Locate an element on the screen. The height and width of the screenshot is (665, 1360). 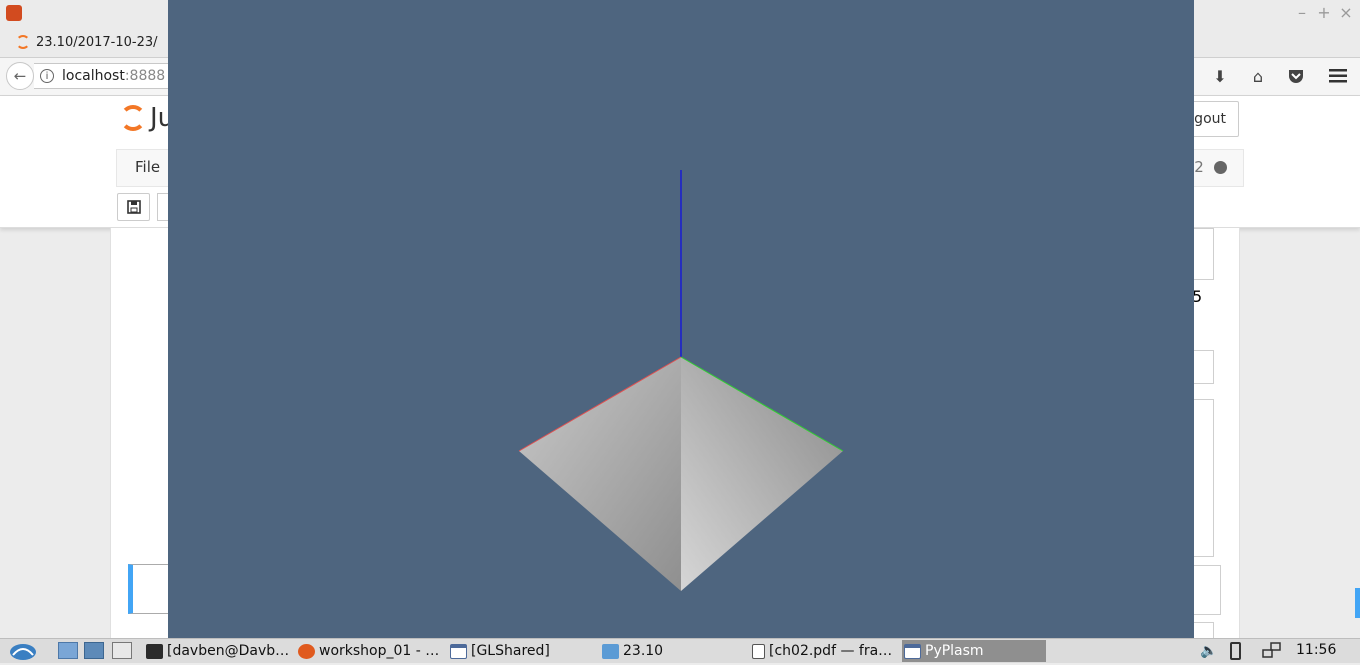
save-button is located at coordinates (133, 207).